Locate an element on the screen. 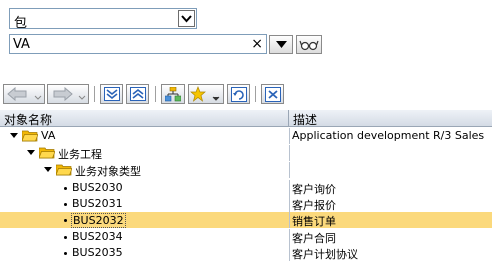  tree-row-bus2030: BUS2030 客户询价 is located at coordinates (246, 188).